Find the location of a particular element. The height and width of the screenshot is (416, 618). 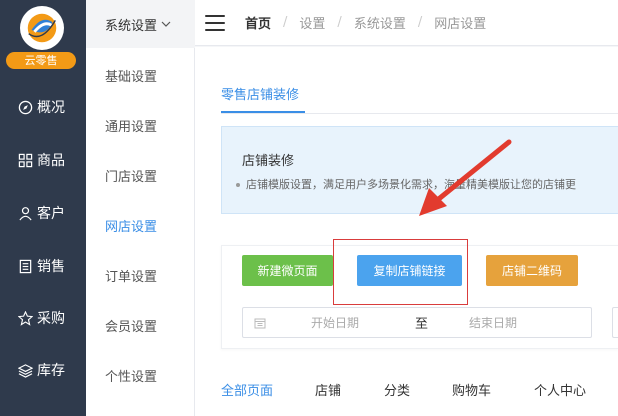

nav-item-label: 采购 is located at coordinates (51, 319).